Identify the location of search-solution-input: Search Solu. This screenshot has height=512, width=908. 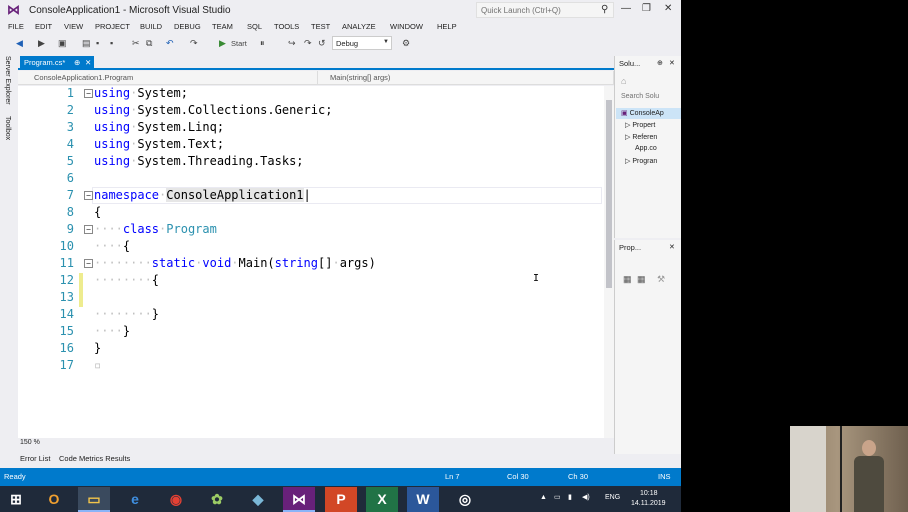
(640, 96).